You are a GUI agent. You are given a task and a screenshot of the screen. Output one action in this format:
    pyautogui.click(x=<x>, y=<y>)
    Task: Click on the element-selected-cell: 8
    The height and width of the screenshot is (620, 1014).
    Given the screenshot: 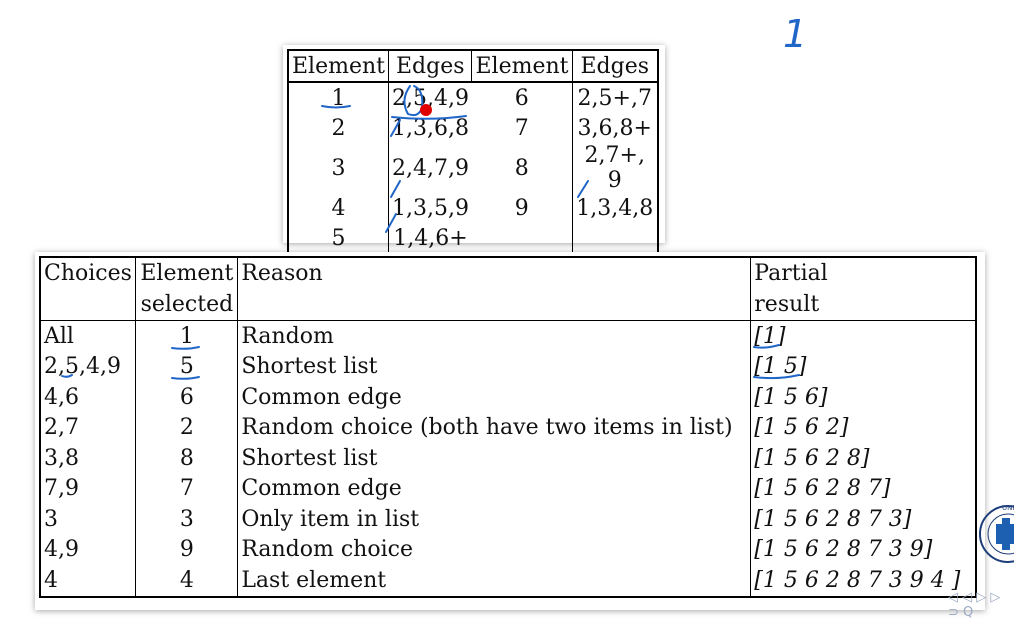 What is the action you would take?
    pyautogui.click(x=186, y=458)
    